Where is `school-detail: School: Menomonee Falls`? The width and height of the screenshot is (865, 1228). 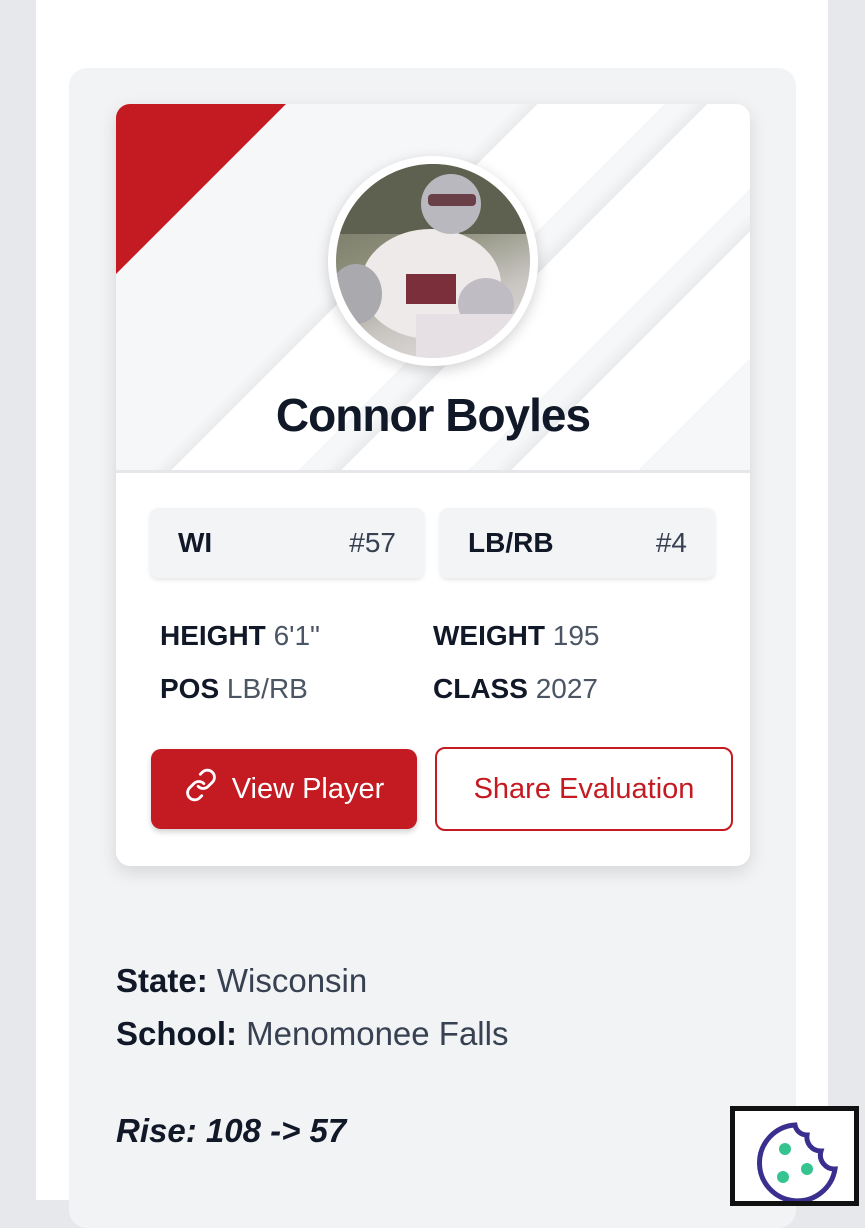
school-detail: School: Menomonee Falls is located at coordinates (312, 1034).